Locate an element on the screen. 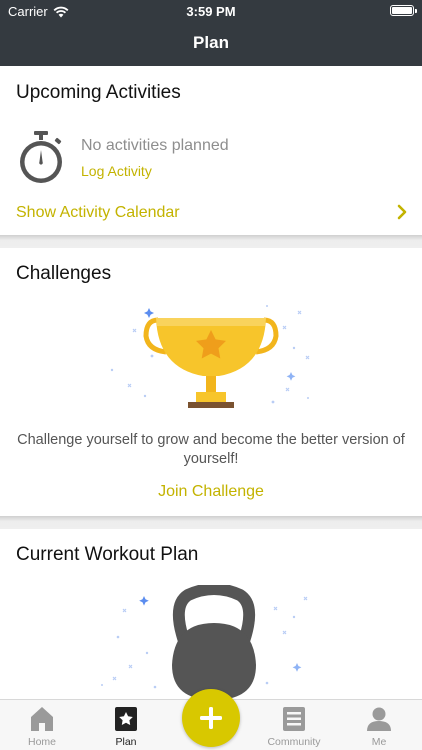 This screenshot has height=750, width=422. join-challenge-link: Join Challenge is located at coordinates (211, 492).